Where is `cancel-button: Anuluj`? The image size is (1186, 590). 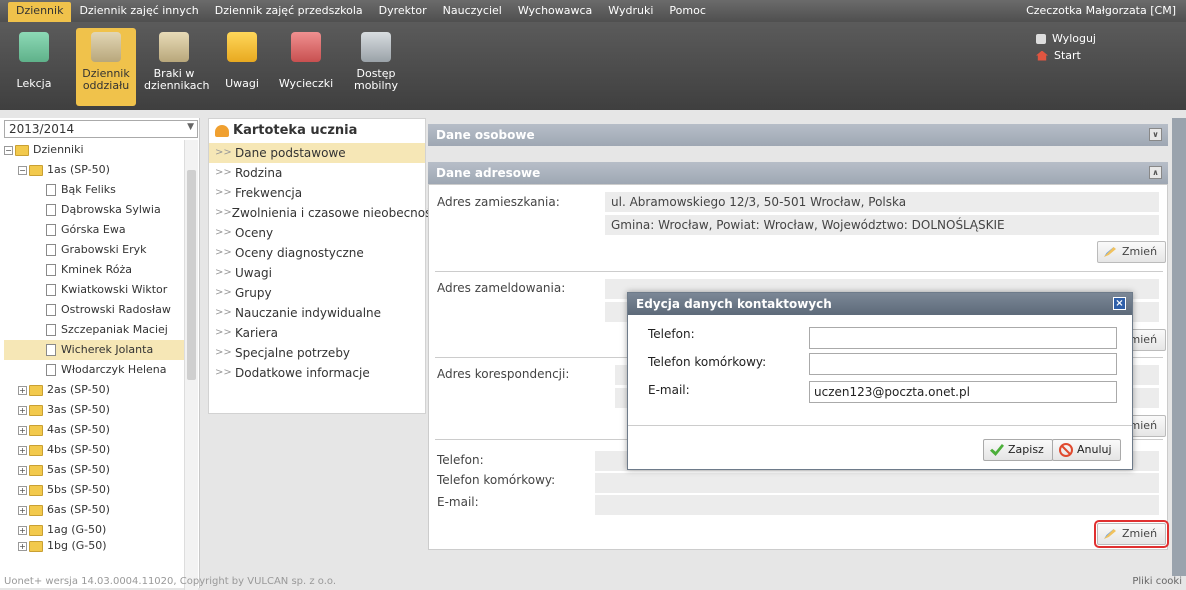
cancel-button: Anuluj is located at coordinates (1086, 450).